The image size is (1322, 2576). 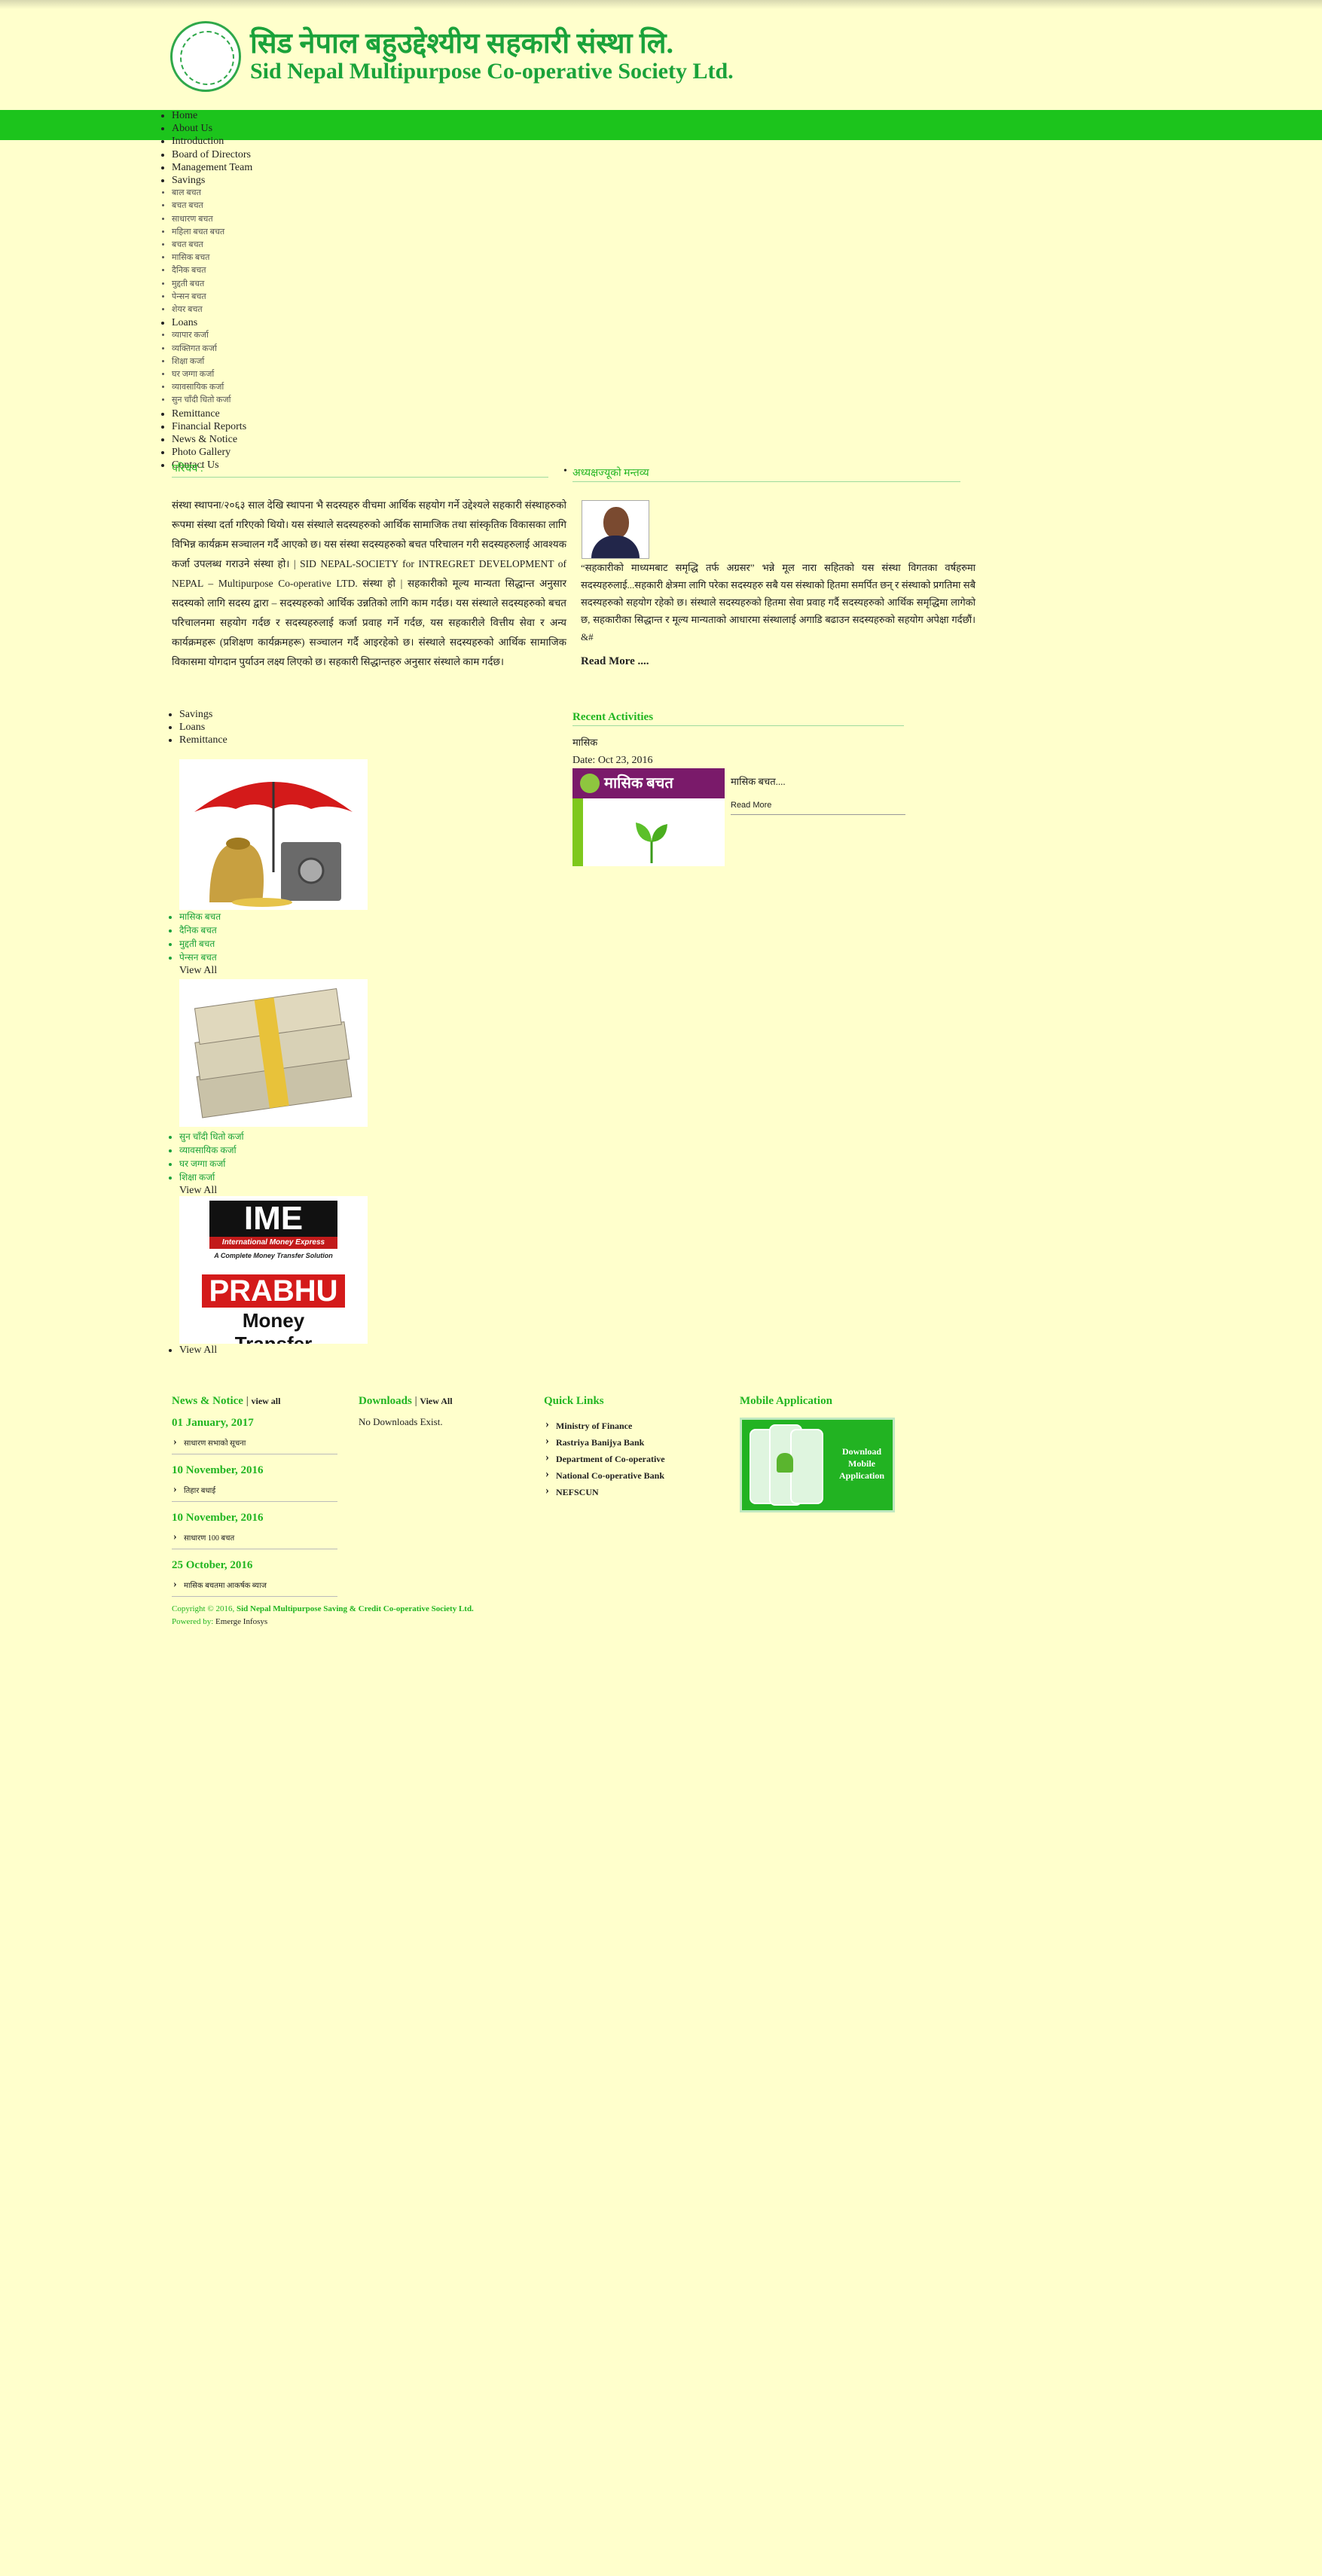 What do you see at coordinates (273, 944) in the screenshot?
I see `list-item: मुद्दती बचत` at bounding box center [273, 944].